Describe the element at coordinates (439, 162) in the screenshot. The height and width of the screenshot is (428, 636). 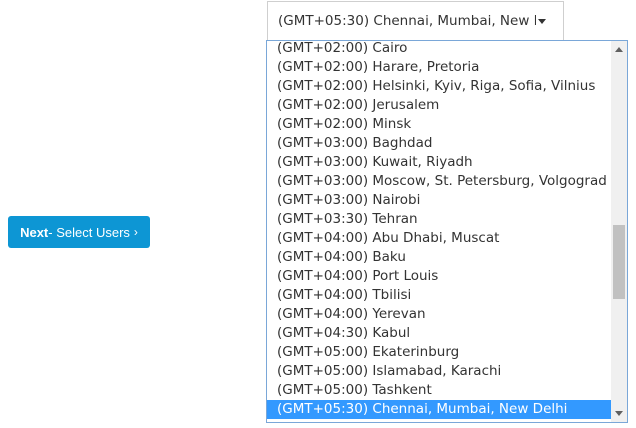
I see `timezone-option: (GMT+03:00) Kuwait, Riyadh` at that location.